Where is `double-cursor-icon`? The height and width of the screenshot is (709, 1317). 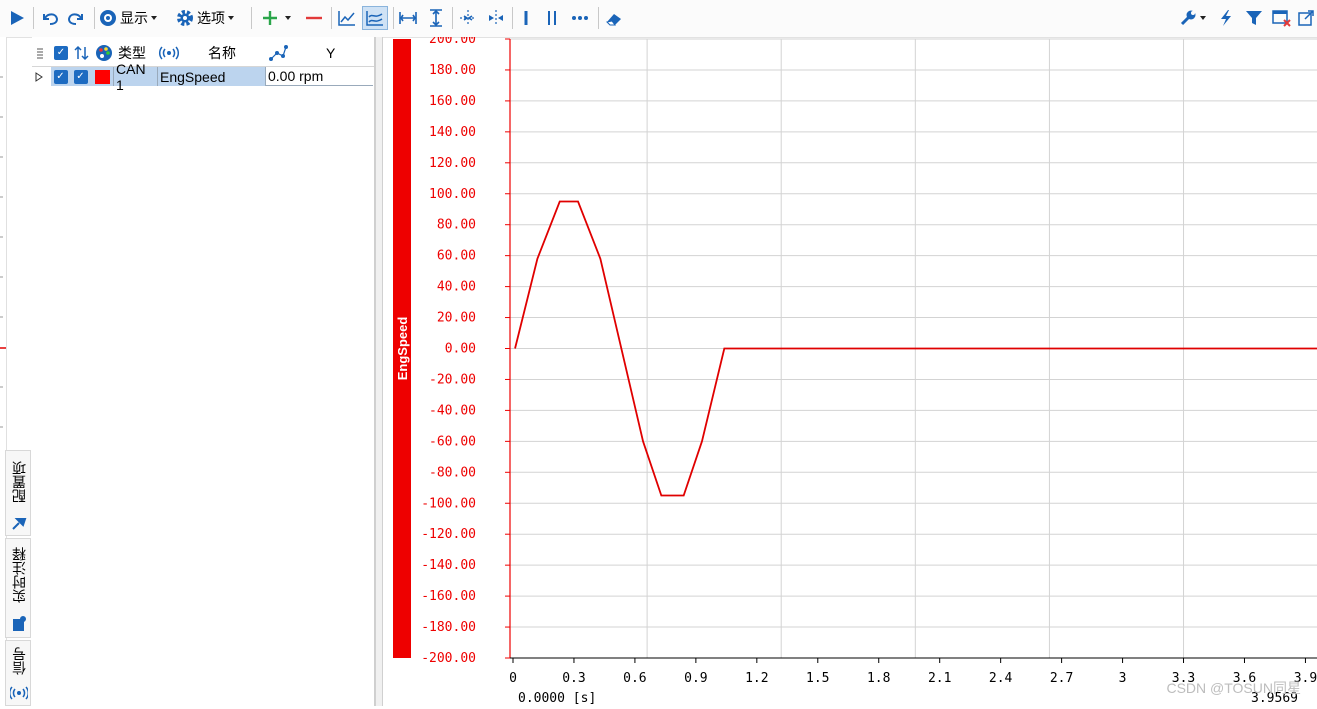 double-cursor-icon is located at coordinates (552, 18).